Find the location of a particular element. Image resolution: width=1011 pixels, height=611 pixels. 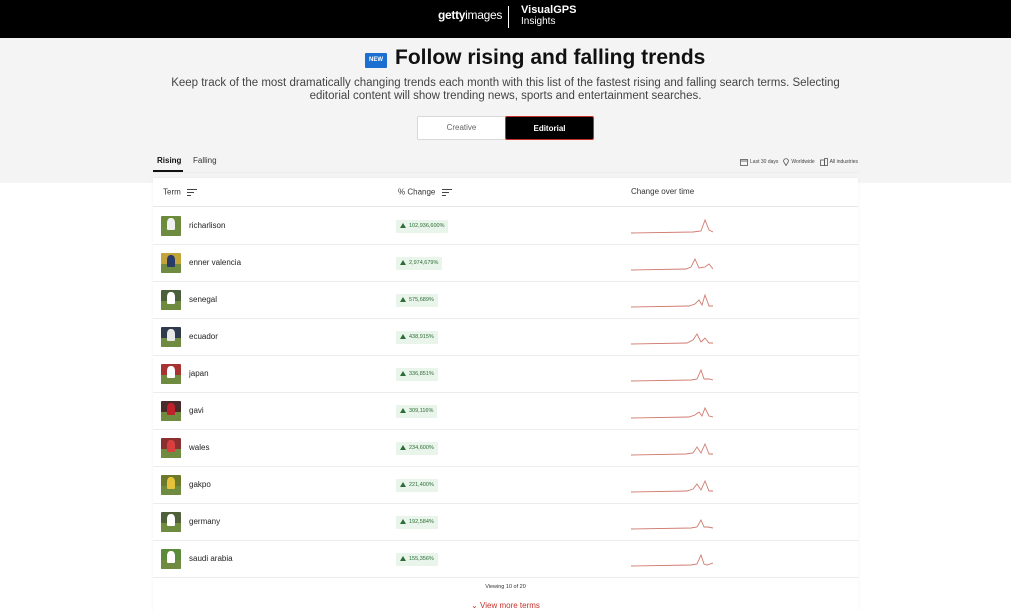

calendar-icon is located at coordinates (744, 162).